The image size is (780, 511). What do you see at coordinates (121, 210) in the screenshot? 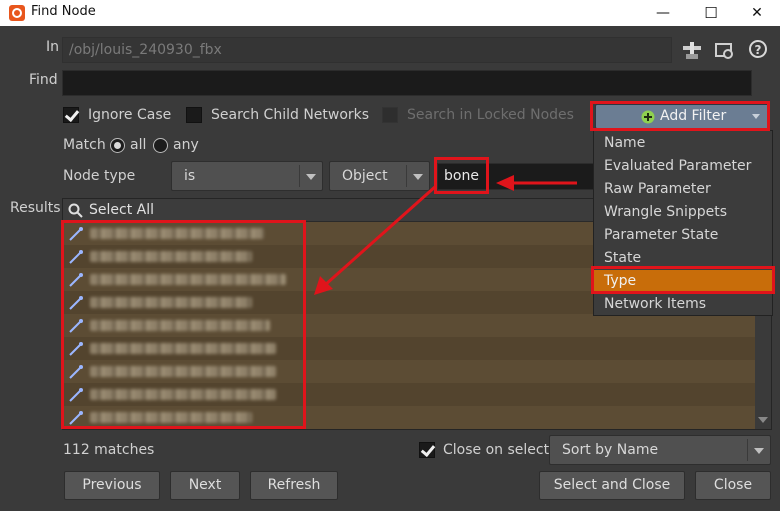
I see `select-all-label: Select All` at bounding box center [121, 210].